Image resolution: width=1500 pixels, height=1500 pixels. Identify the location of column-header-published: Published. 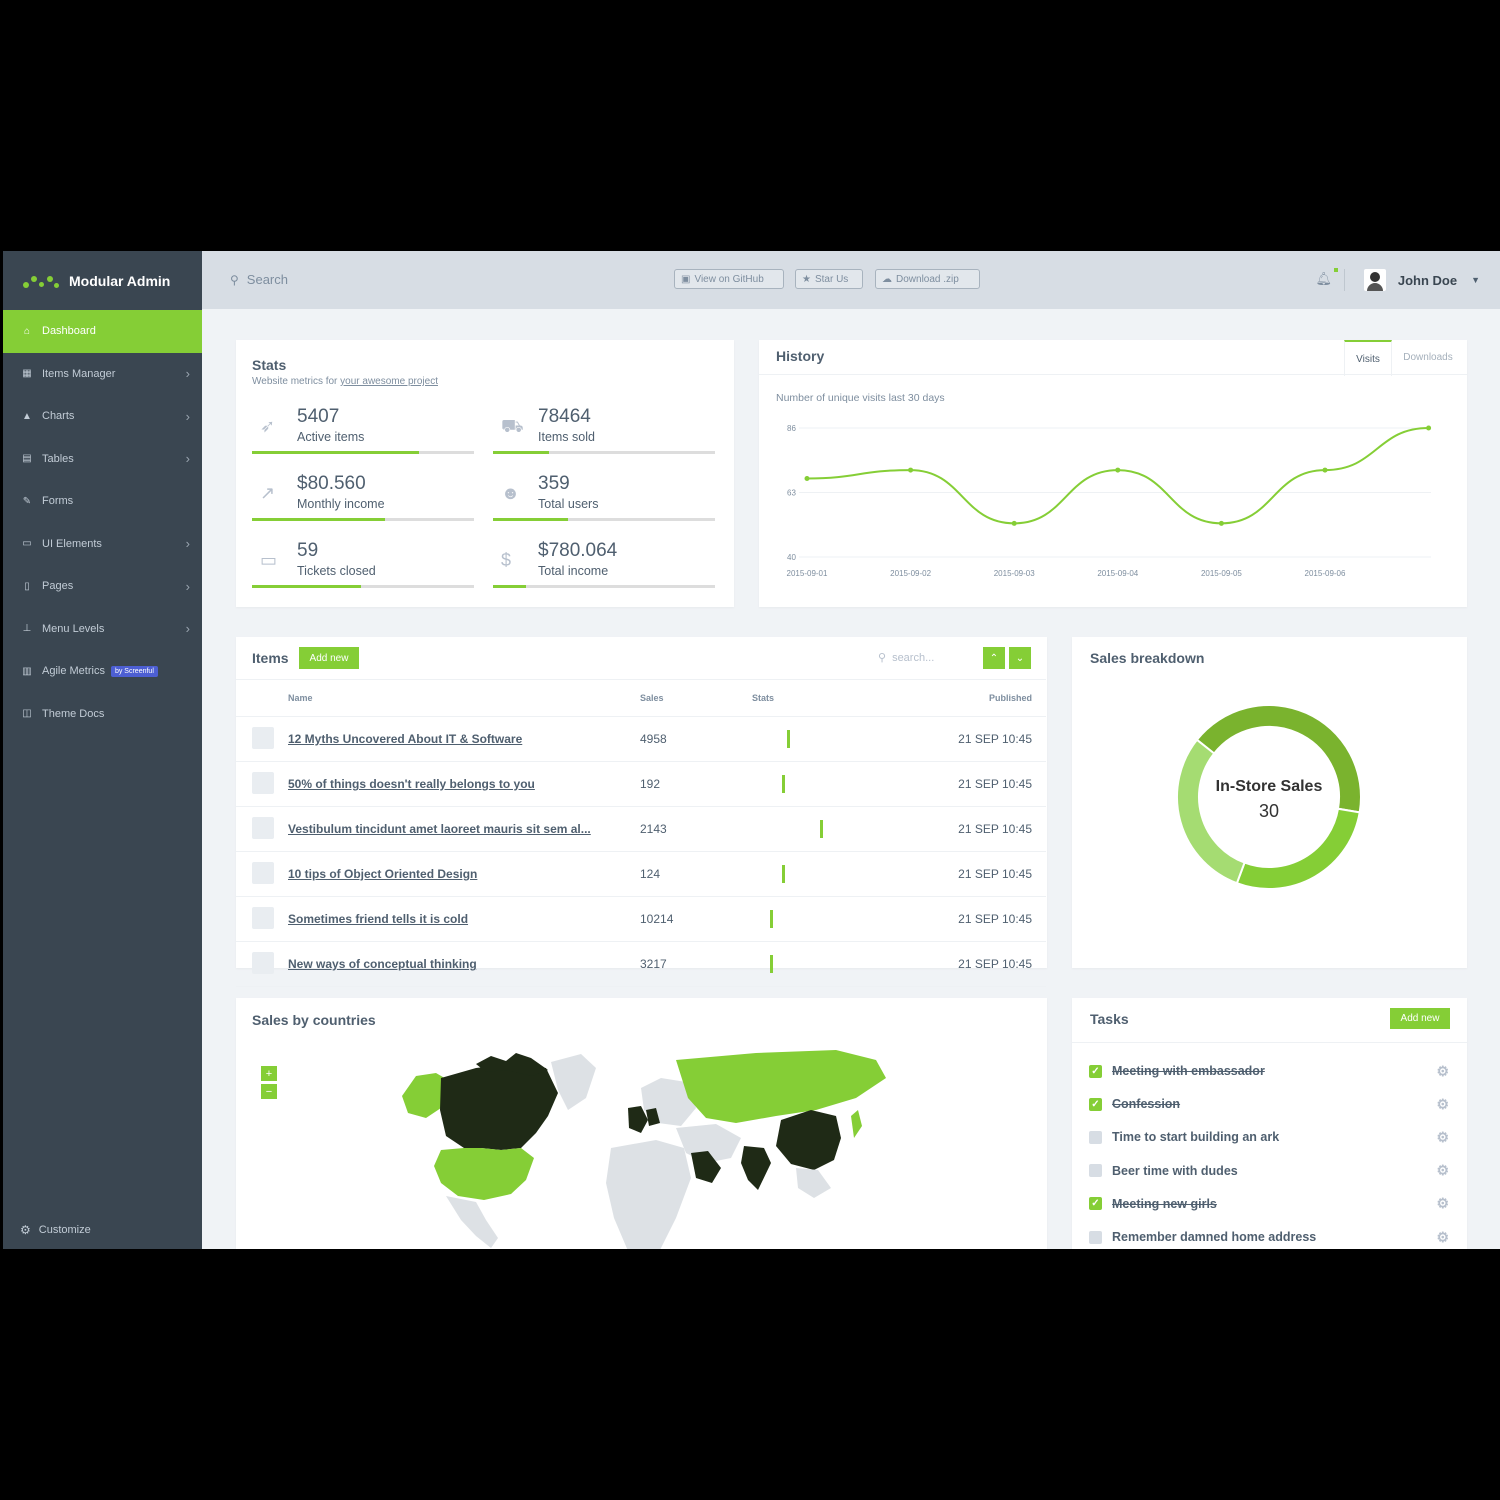
(954, 698).